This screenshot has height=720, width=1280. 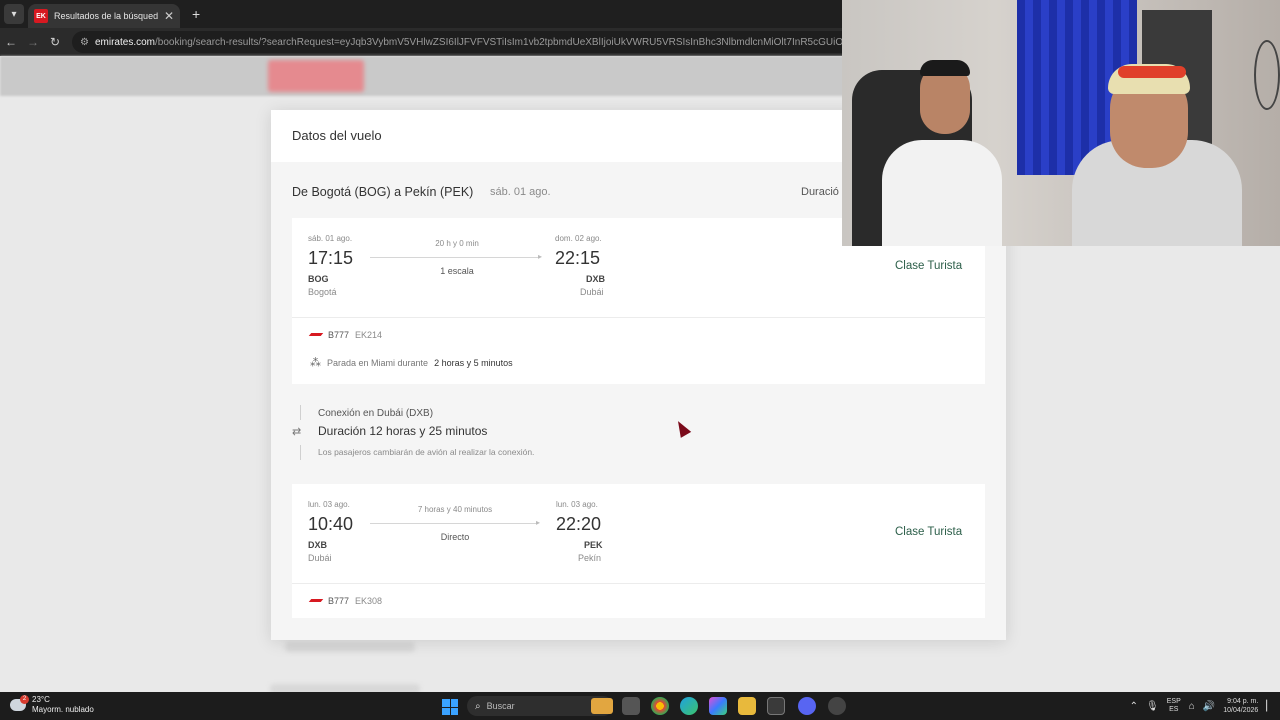 What do you see at coordinates (331, 524) in the screenshot?
I see `departure-time: 10:40` at bounding box center [331, 524].